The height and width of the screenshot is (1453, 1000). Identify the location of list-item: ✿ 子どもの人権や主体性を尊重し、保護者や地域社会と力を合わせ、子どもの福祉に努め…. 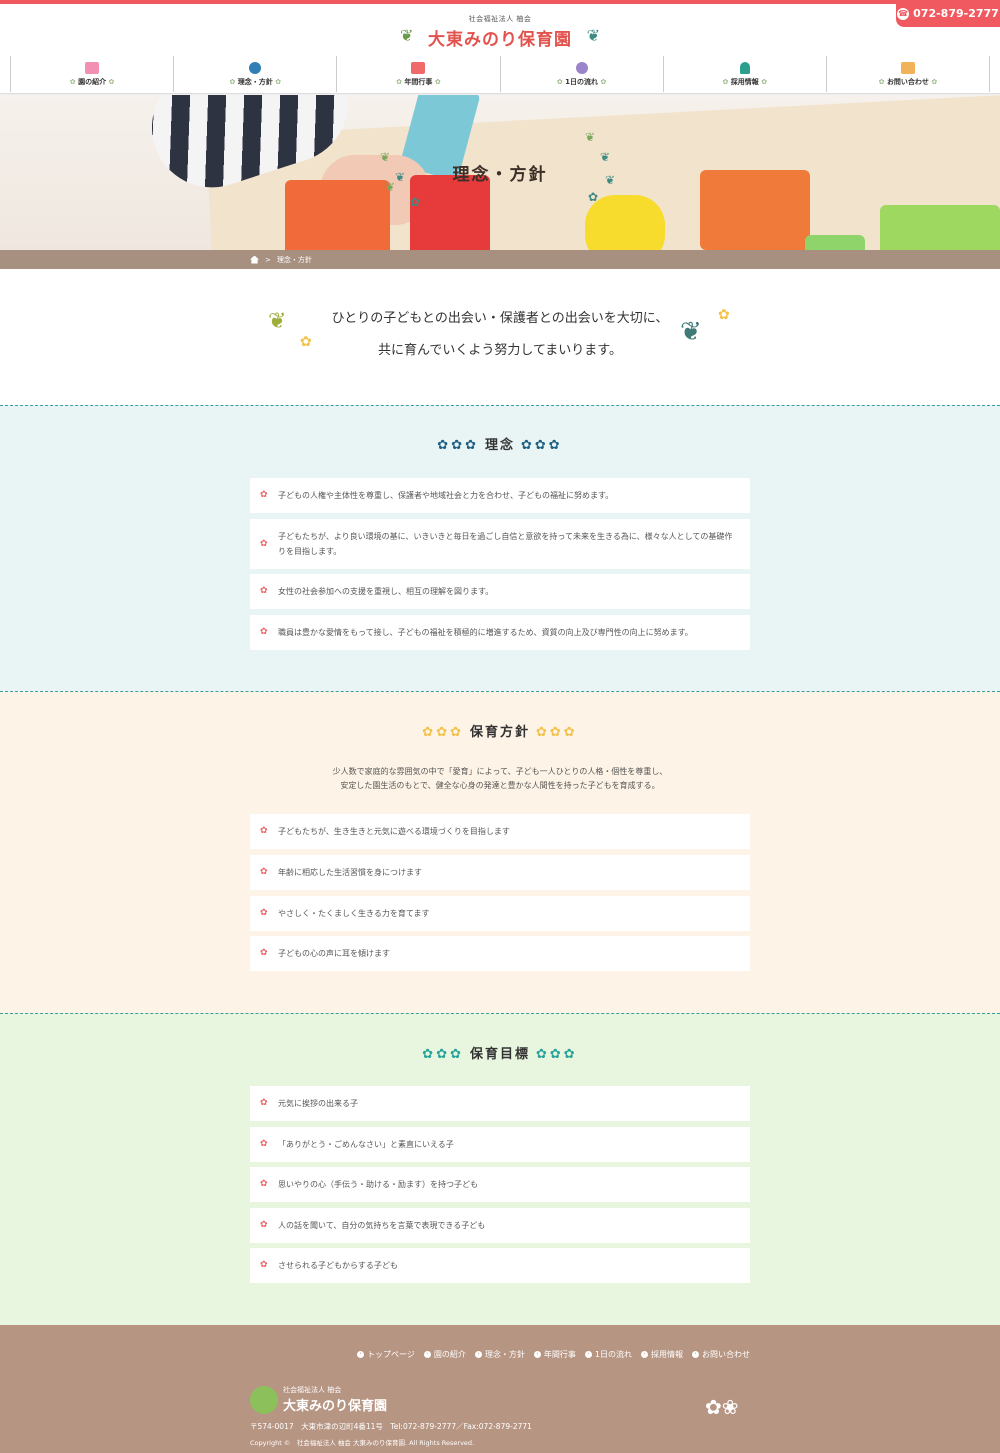
(500, 495).